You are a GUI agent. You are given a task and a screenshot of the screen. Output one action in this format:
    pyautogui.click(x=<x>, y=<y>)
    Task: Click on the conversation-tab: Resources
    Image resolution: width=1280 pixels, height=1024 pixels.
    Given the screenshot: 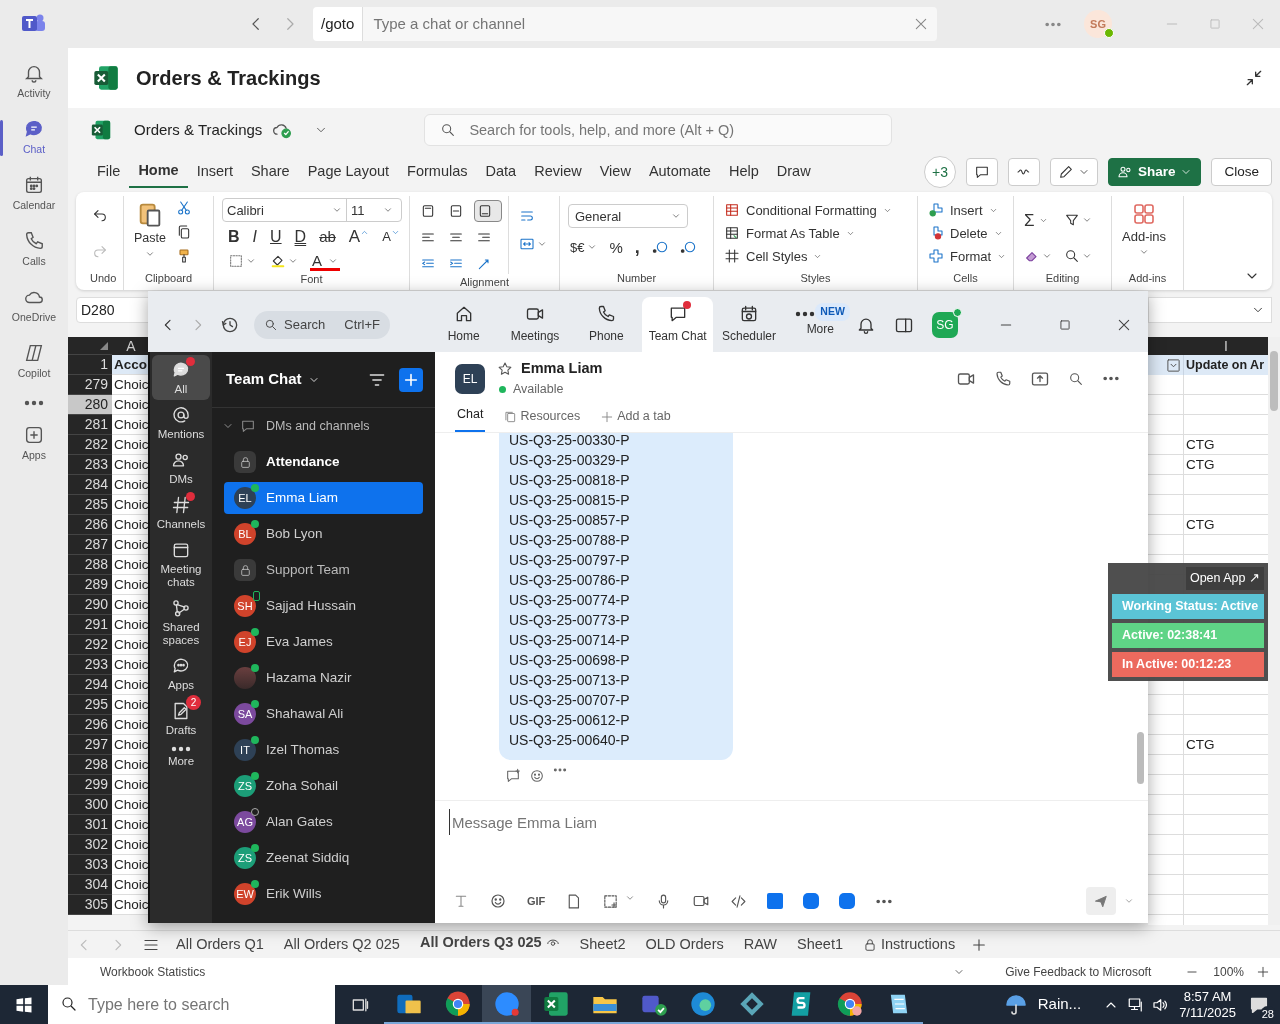 What is the action you would take?
    pyautogui.click(x=542, y=417)
    